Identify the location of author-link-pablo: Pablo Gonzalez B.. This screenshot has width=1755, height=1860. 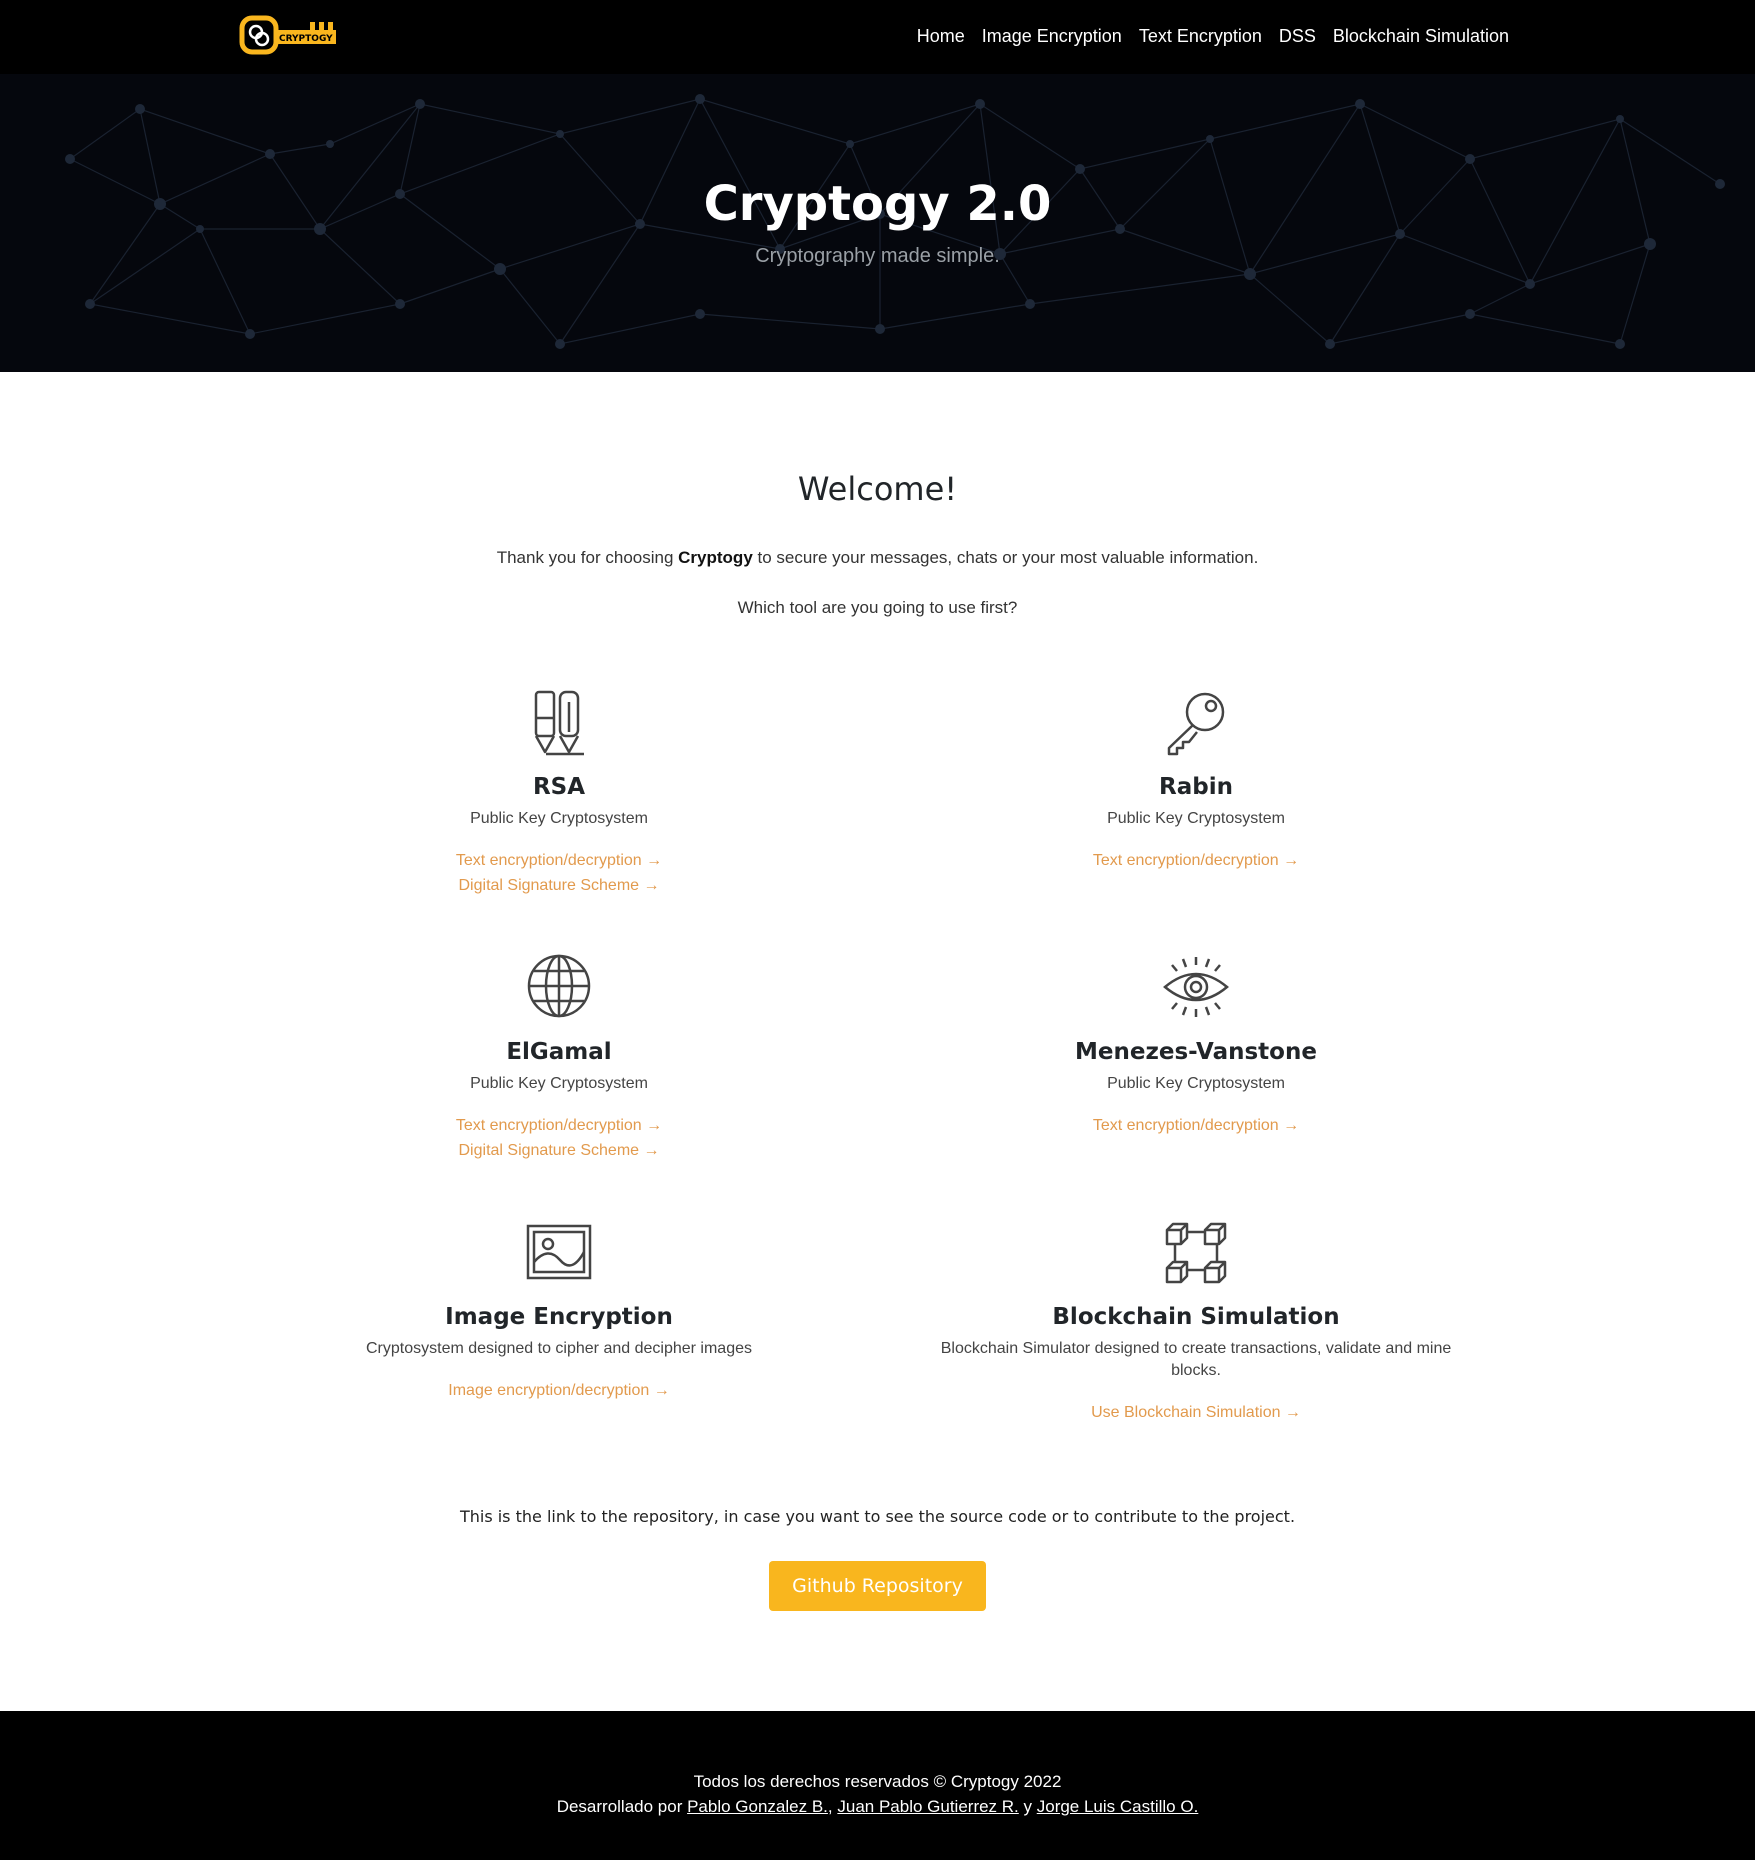
(757, 1806).